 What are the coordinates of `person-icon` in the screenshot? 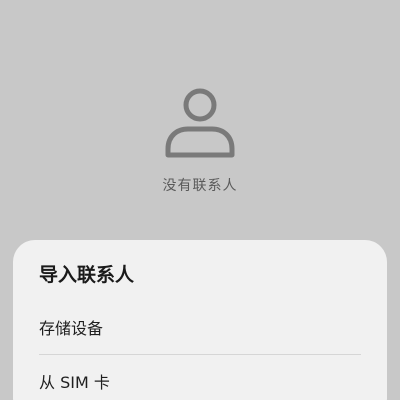 It's located at (200, 123).